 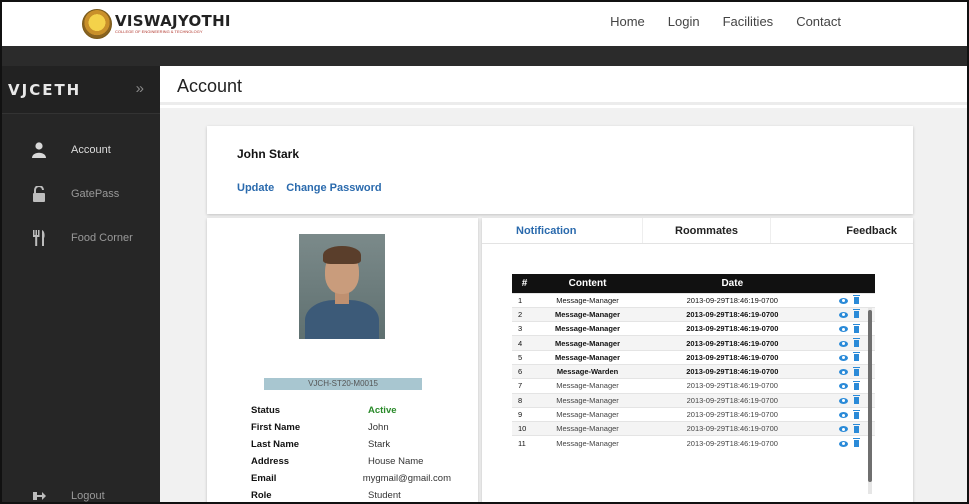 I want to click on sidebar-brand: VJCETH », so click(x=81, y=90).